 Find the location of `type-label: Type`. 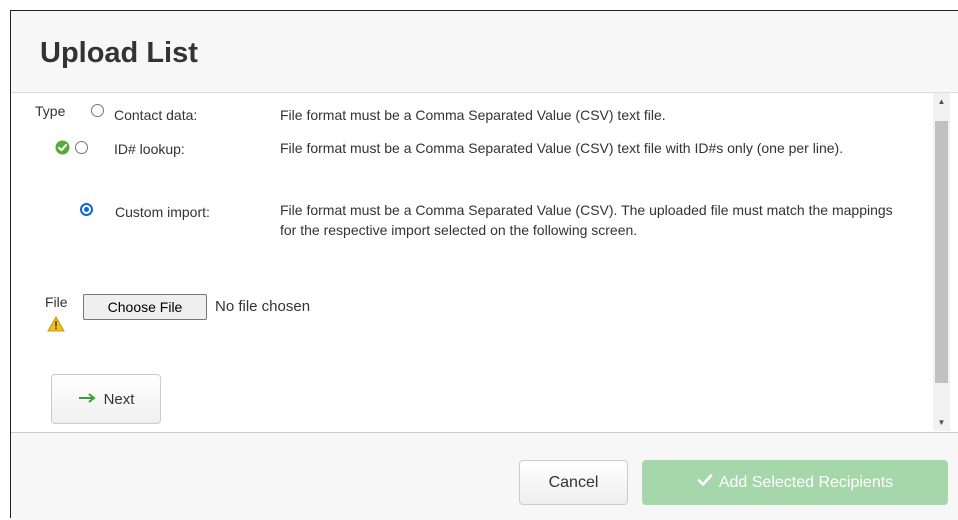

type-label: Type is located at coordinates (50, 111).